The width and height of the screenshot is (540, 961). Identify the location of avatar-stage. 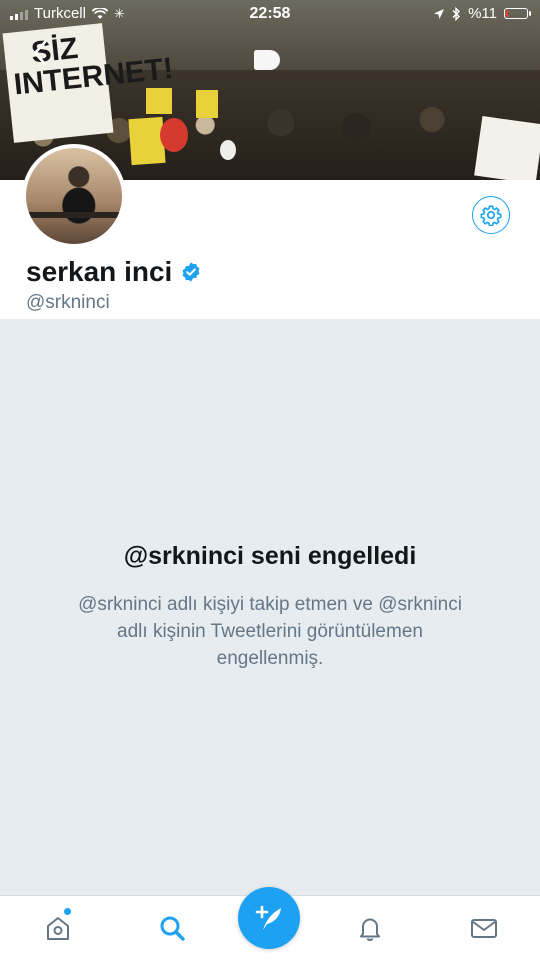
(74, 215).